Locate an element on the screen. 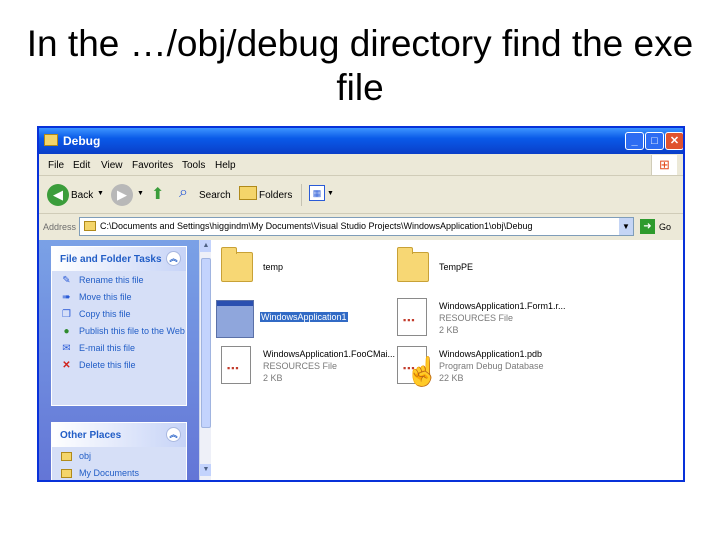 The width and height of the screenshot is (720, 540). publish-icon: ● is located at coordinates (66, 331).